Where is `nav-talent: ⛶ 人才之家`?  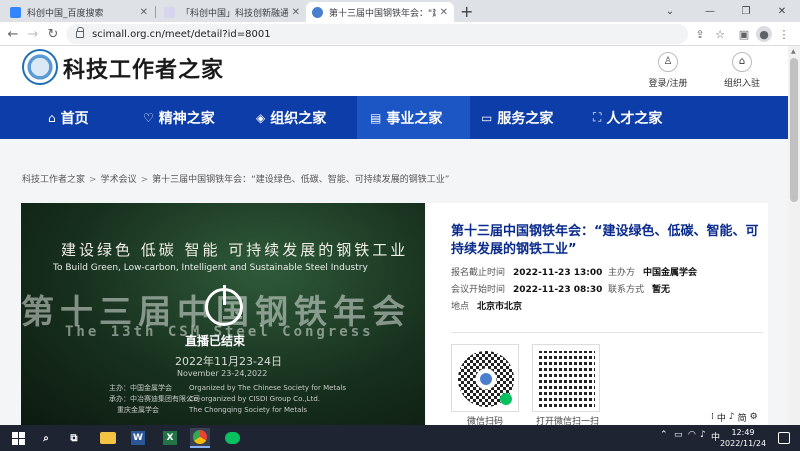 nav-talent: ⛶ 人才之家 is located at coordinates (627, 117).